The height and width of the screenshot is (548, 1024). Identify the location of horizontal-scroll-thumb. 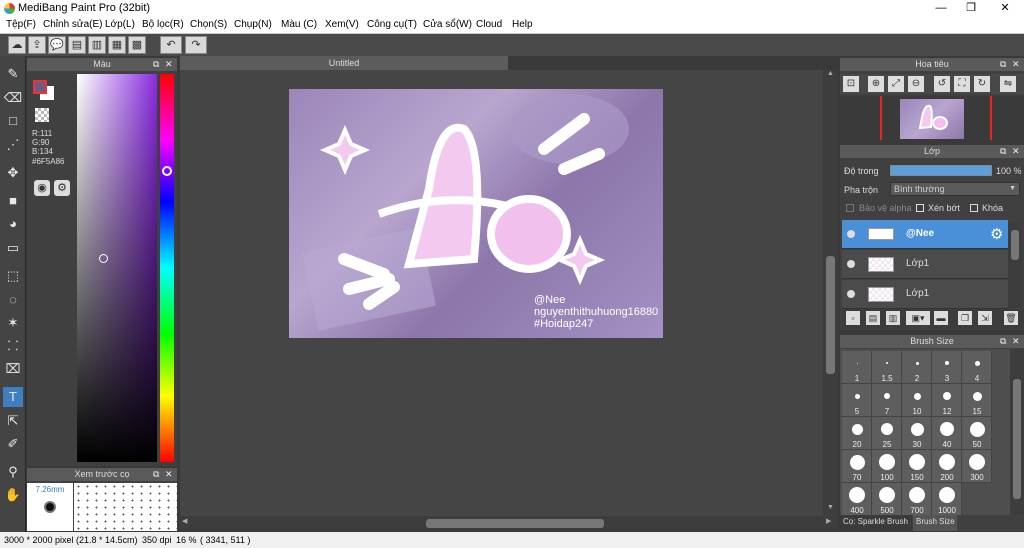
(515, 523).